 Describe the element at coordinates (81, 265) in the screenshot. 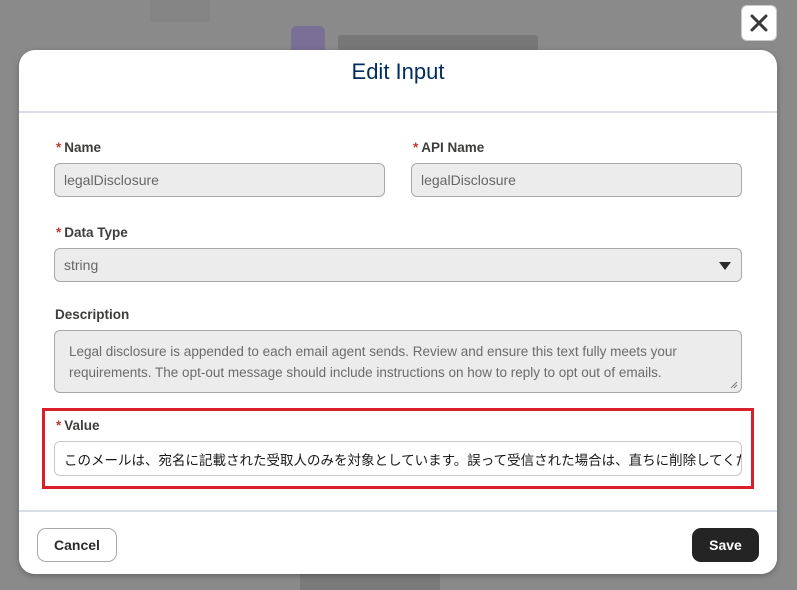

I see `data-type-select-value: string` at that location.